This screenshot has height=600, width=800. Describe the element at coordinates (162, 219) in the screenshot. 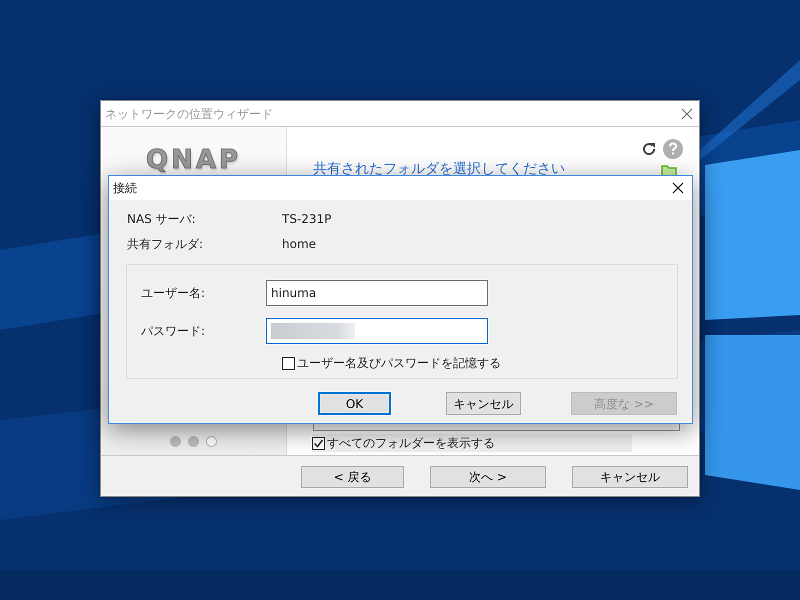

I see `info-label: NAS サーバ:` at that location.